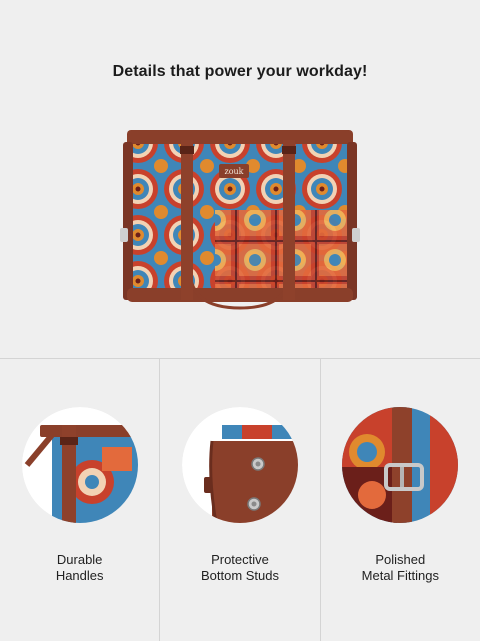 The image size is (480, 641). What do you see at coordinates (240, 220) in the screenshot?
I see `product-image-tote-bag: zouk` at bounding box center [240, 220].